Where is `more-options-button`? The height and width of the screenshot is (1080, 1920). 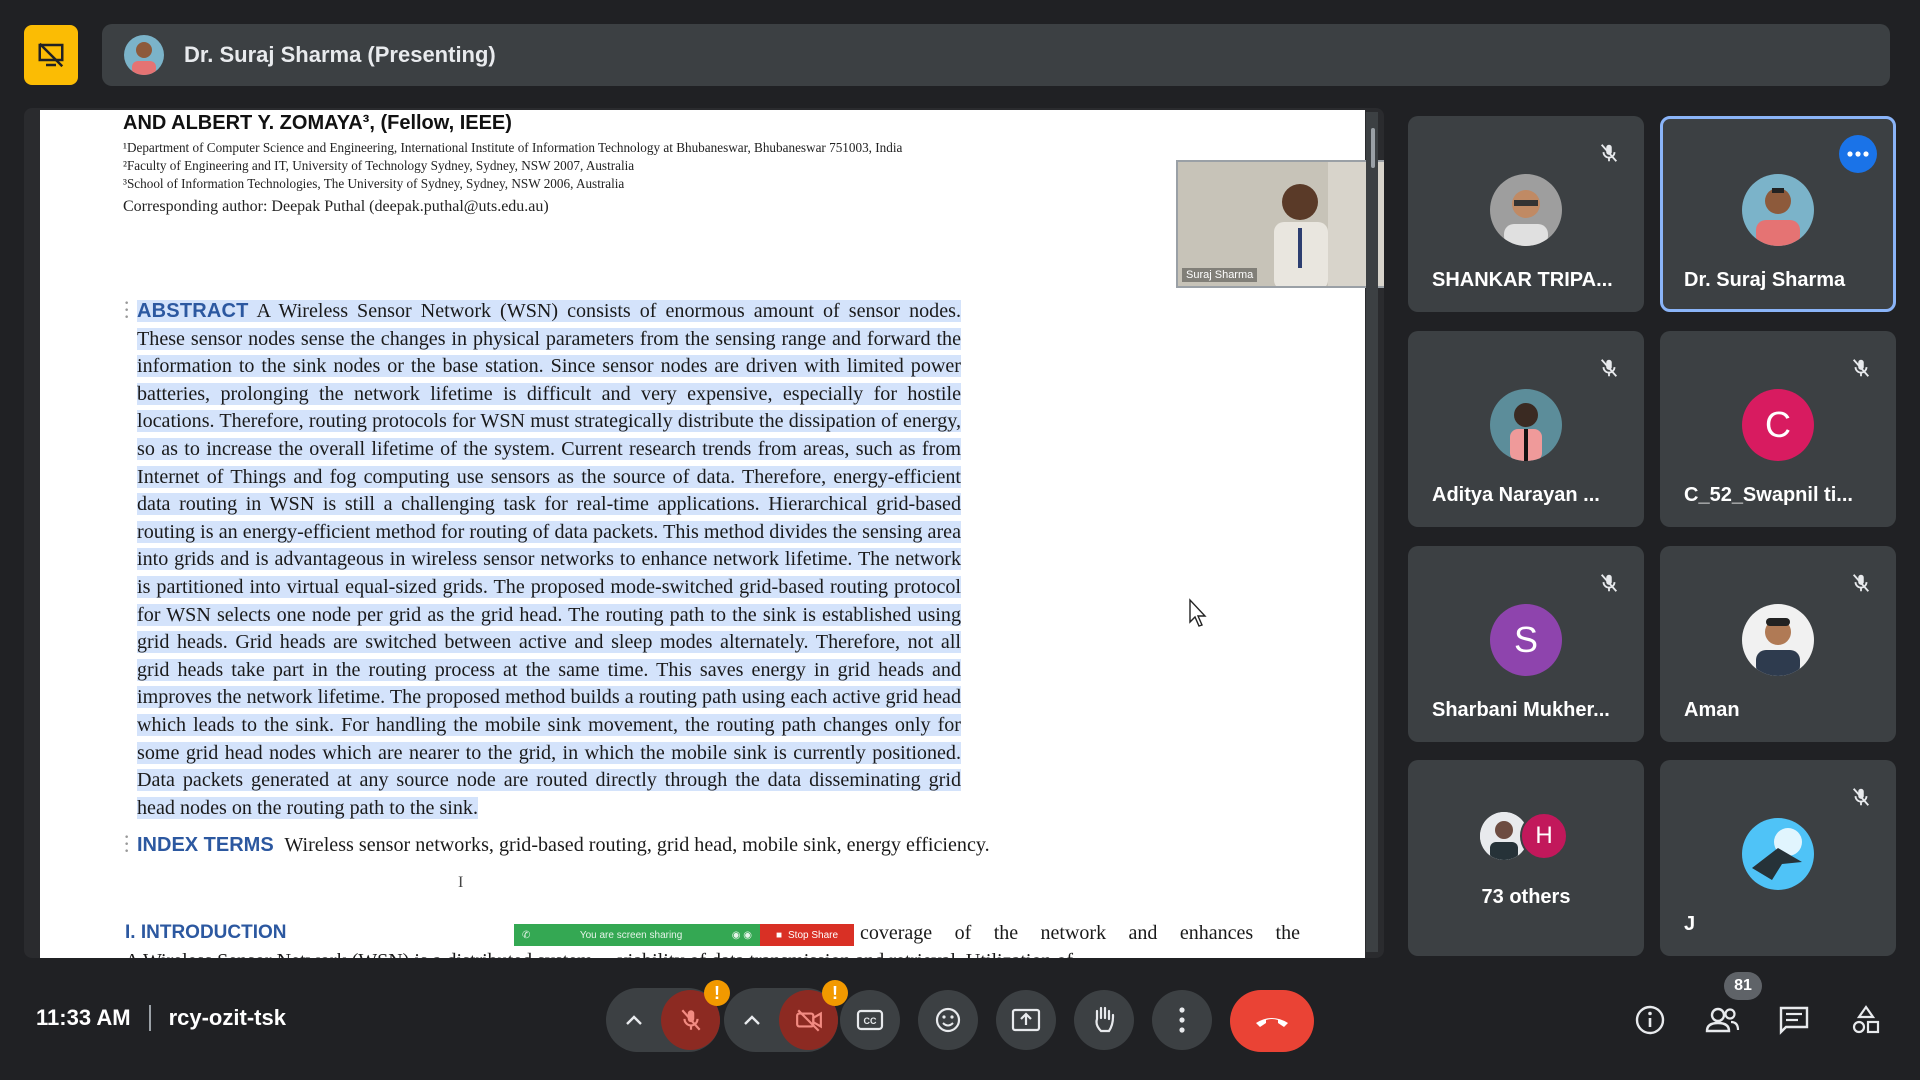 more-options-button is located at coordinates (1182, 1020).